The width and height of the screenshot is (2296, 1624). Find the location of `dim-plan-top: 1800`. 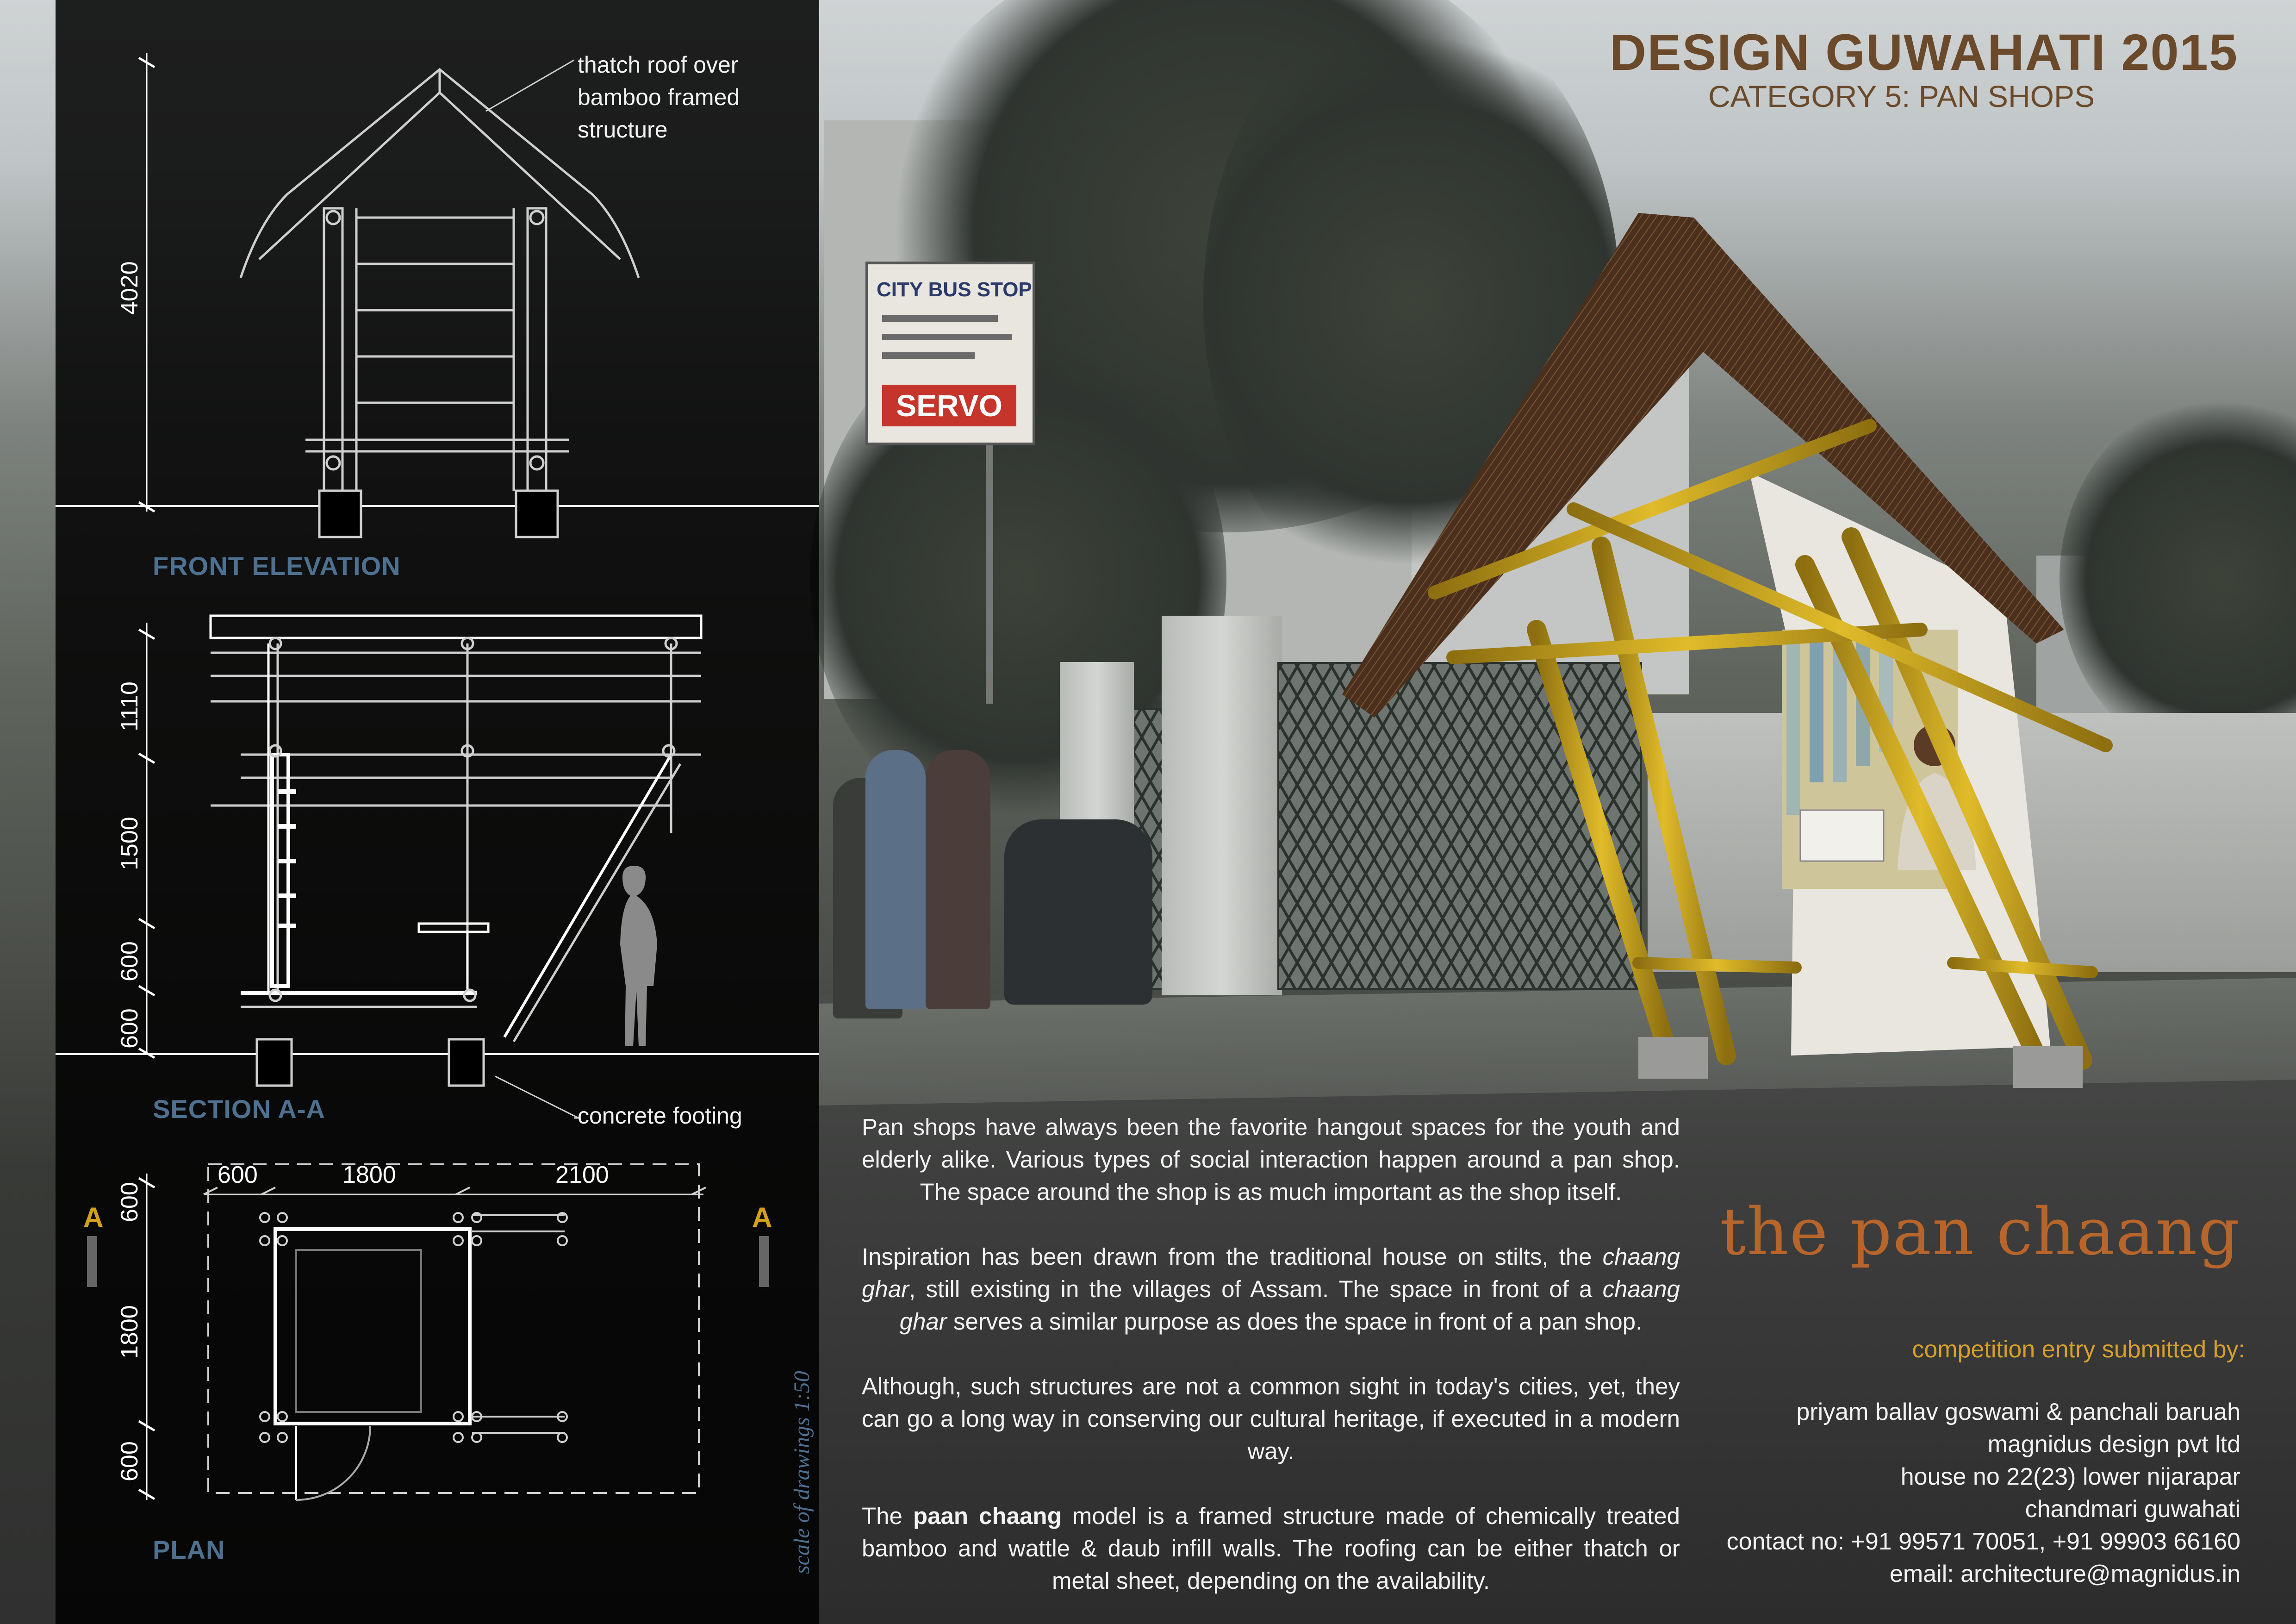

dim-plan-top: 1800 is located at coordinates (369, 1175).